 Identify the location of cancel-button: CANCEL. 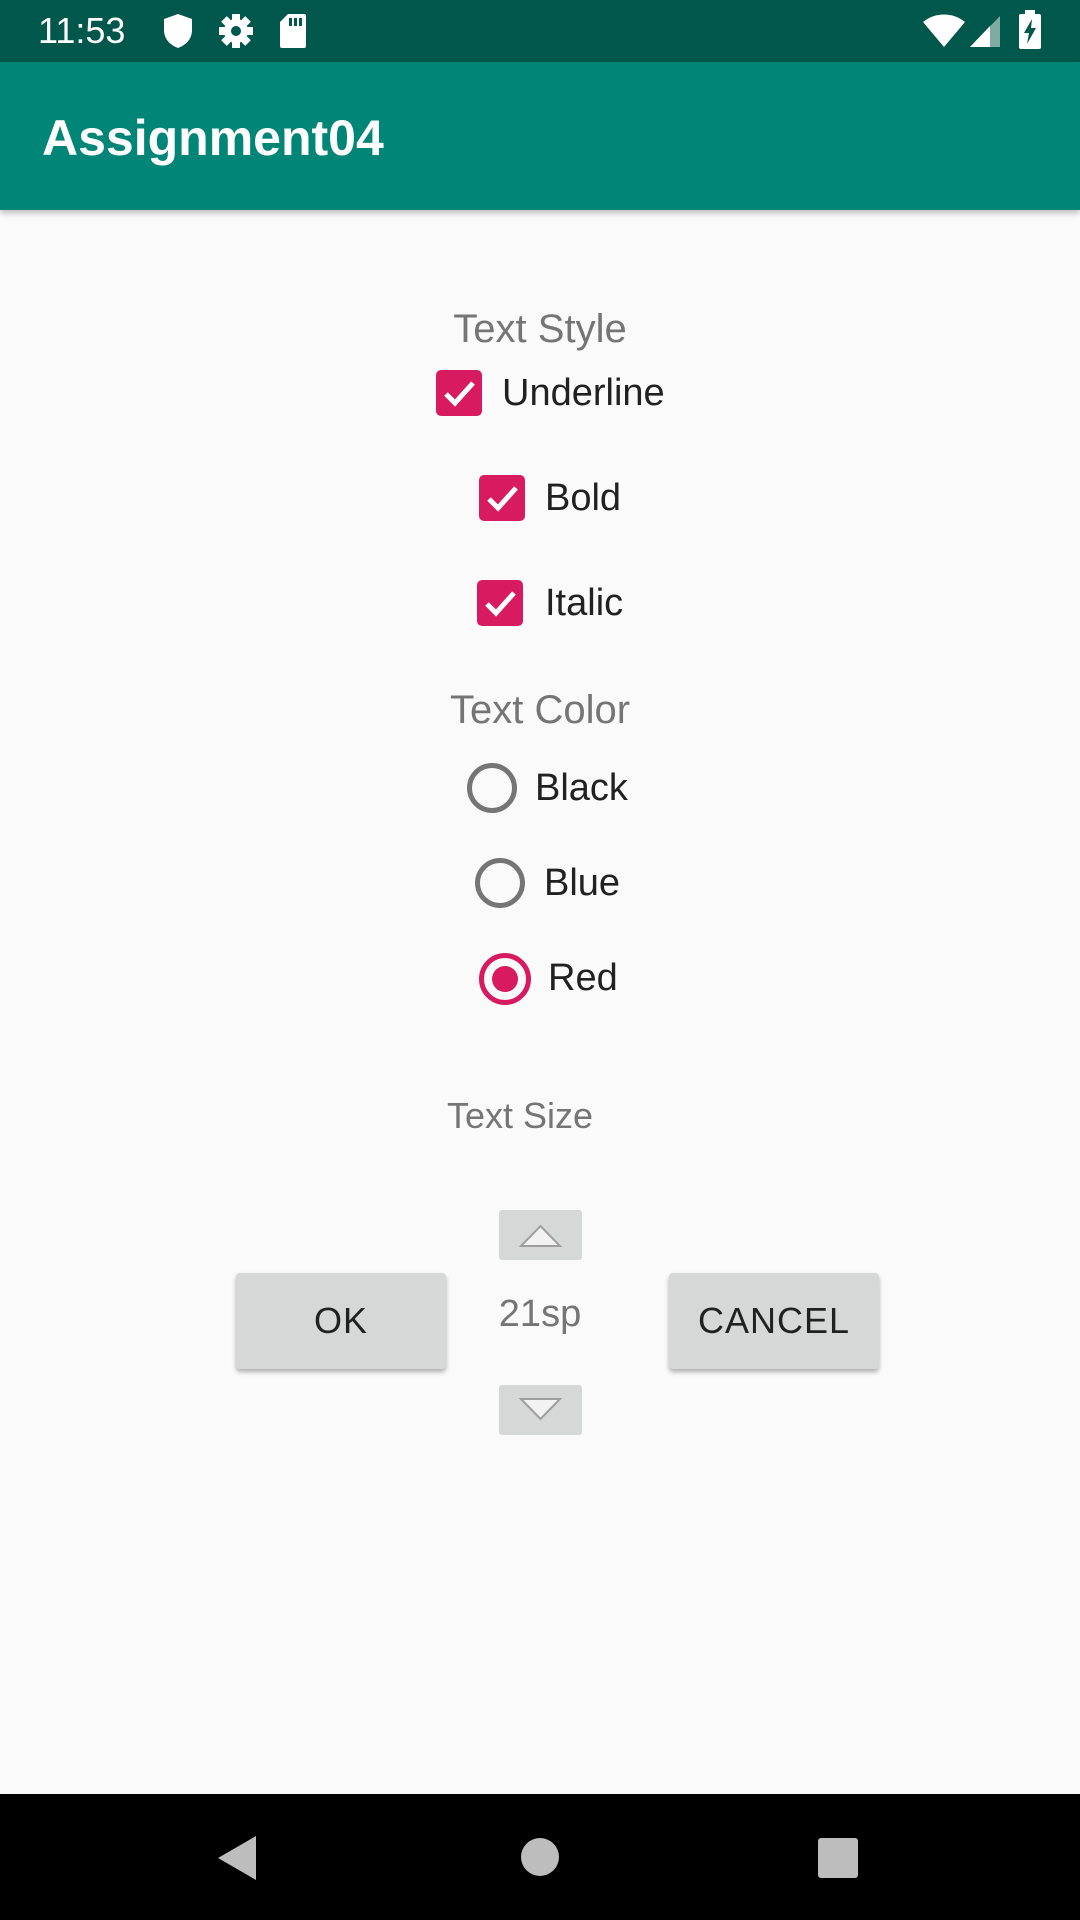
(774, 1321).